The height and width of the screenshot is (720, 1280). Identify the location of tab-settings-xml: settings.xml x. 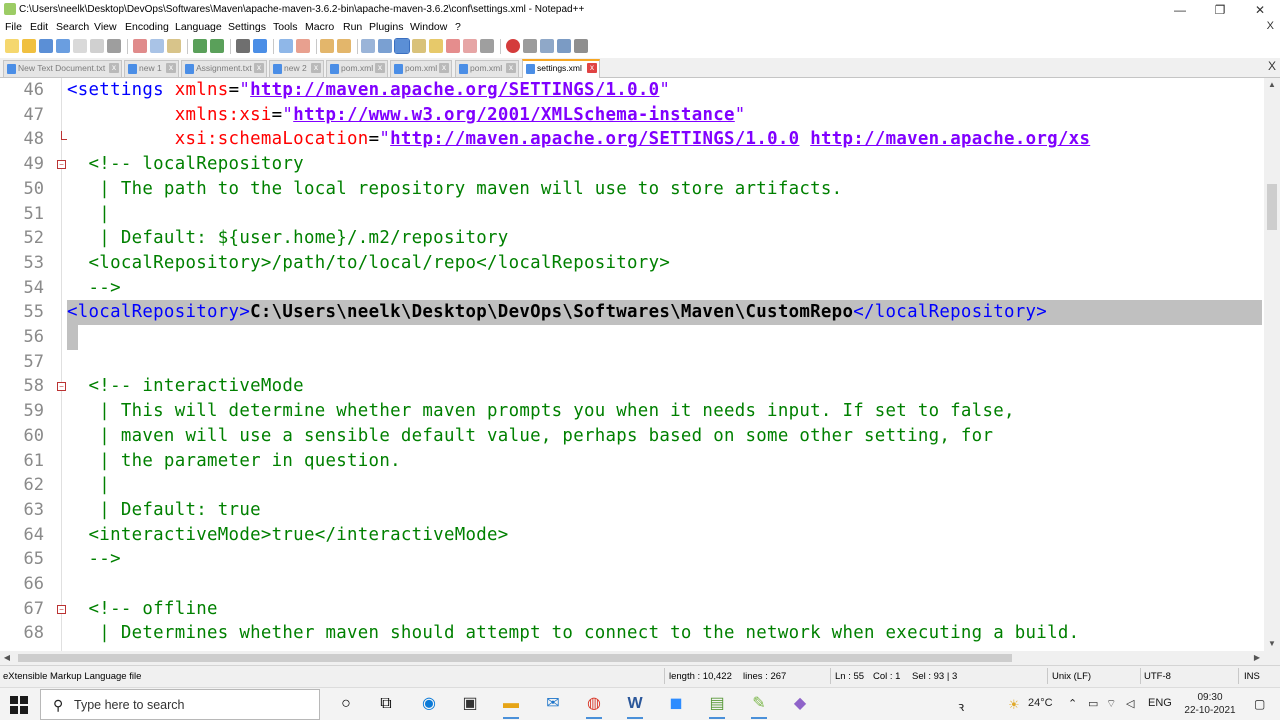
(561, 68).